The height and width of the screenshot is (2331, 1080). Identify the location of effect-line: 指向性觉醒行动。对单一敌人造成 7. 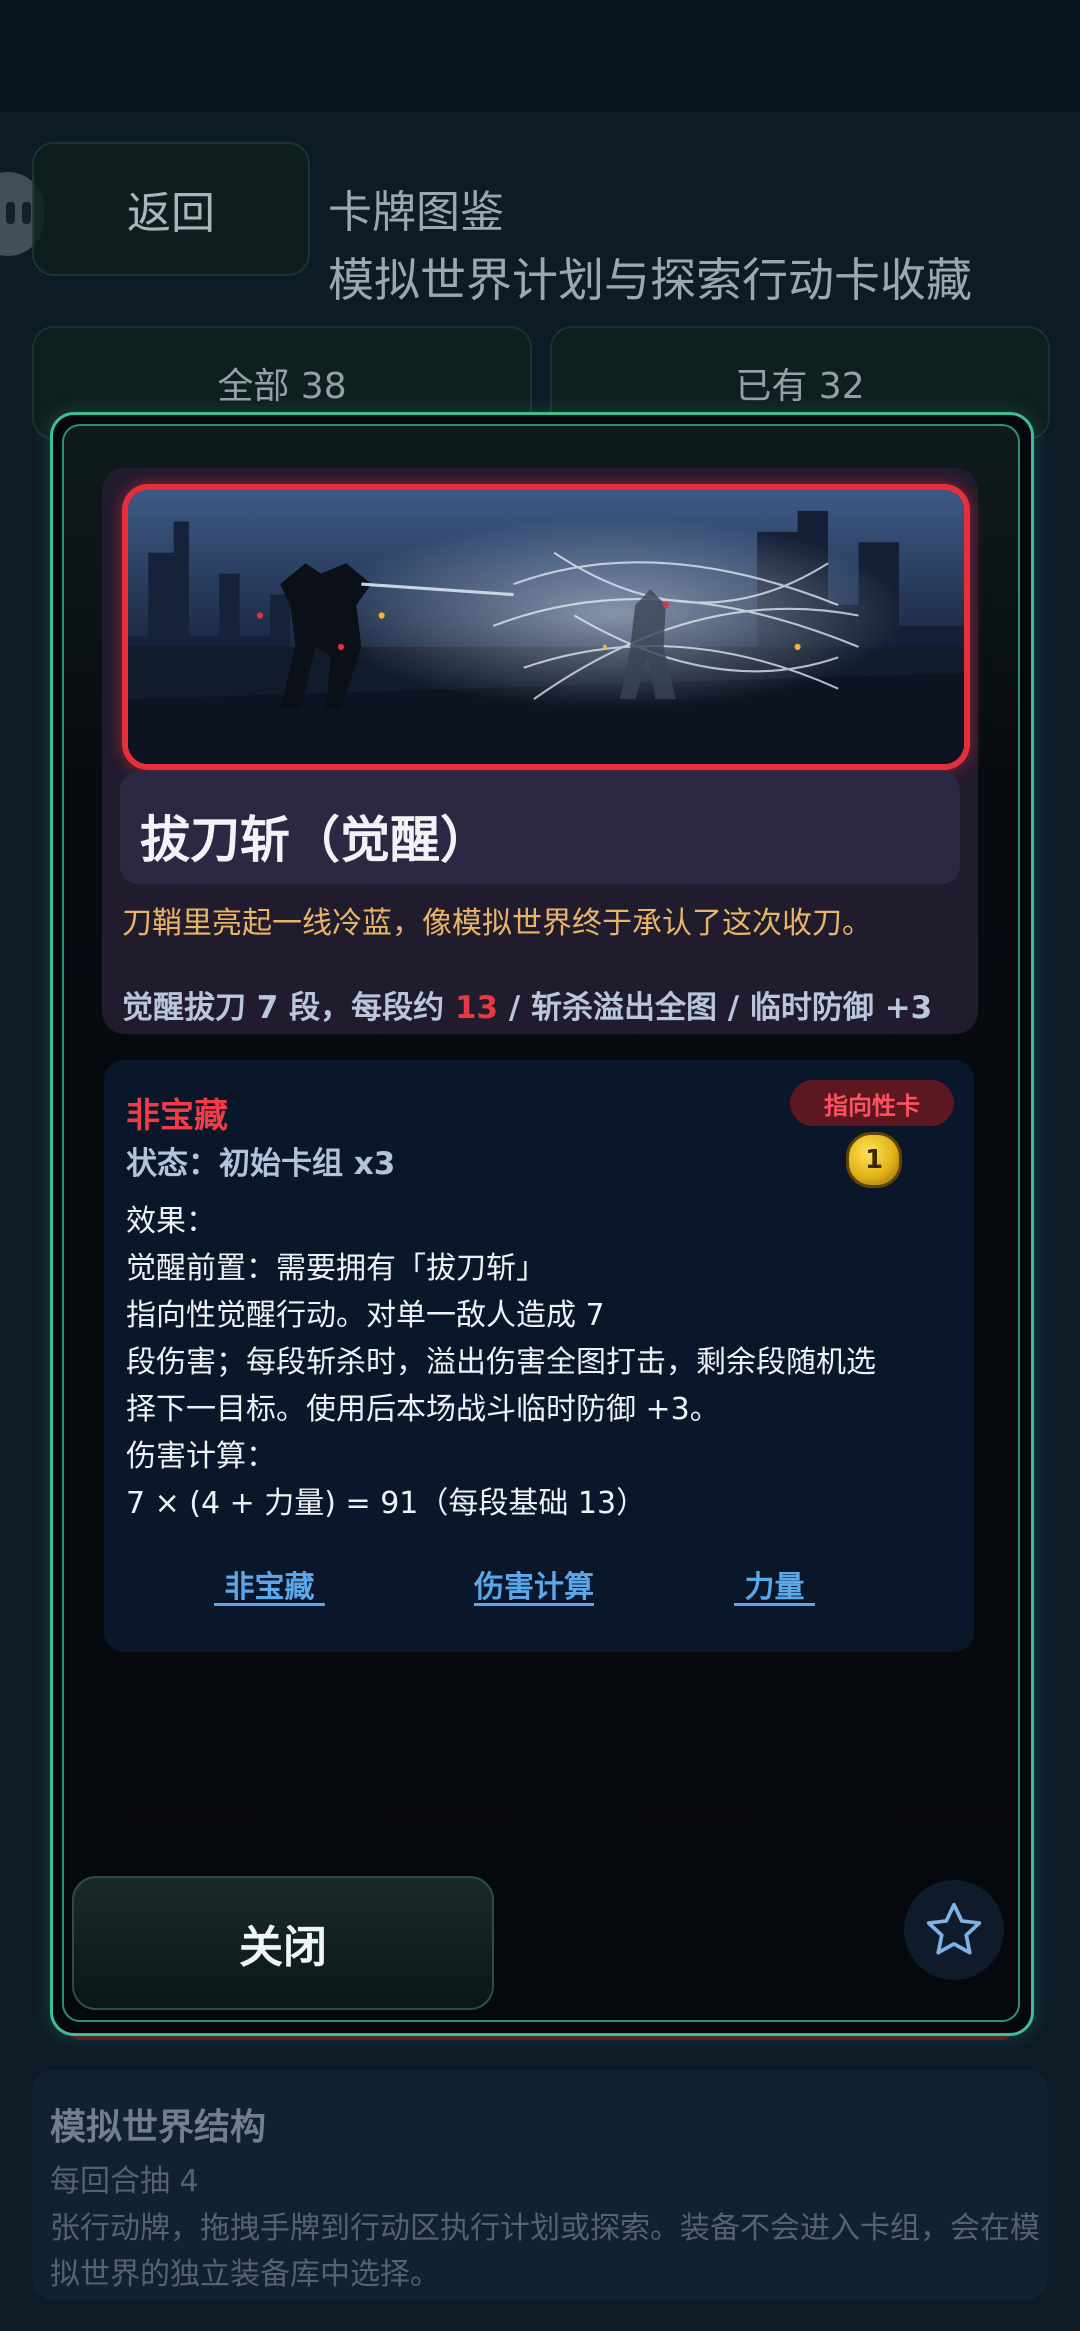
(365, 1315).